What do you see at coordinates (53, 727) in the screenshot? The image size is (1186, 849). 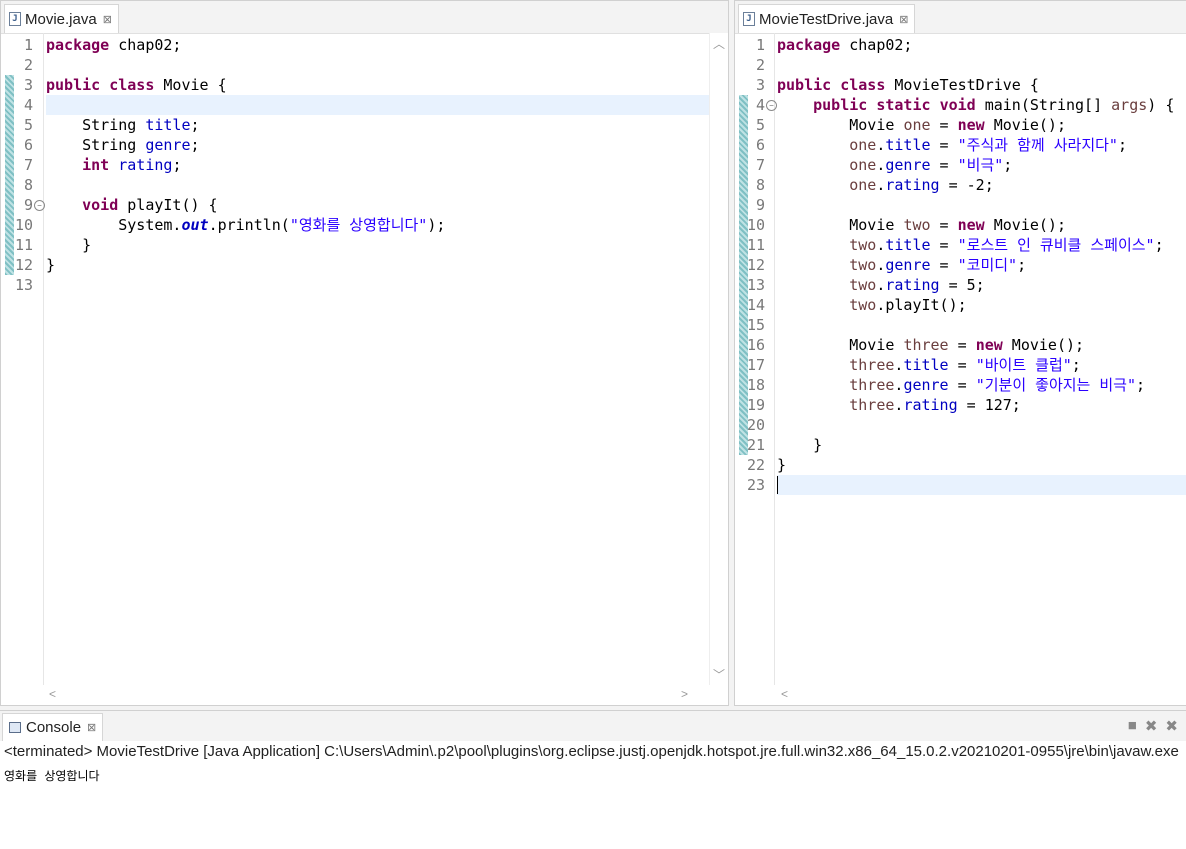 I see `tab-console: Console ⊠` at bounding box center [53, 727].